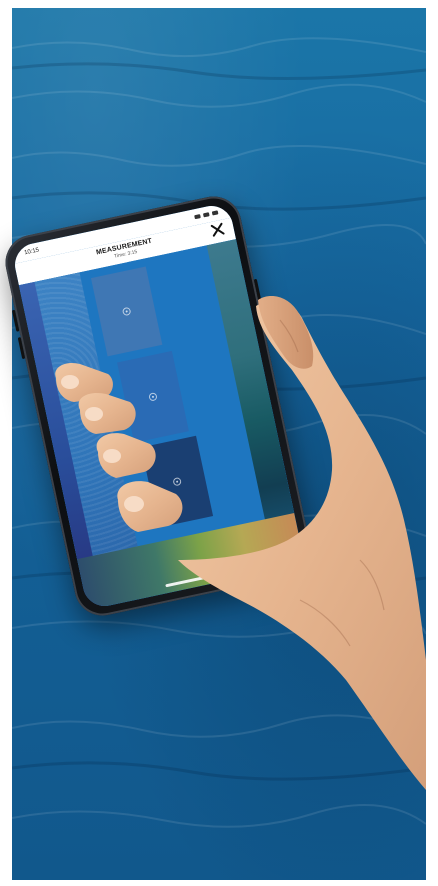 The height and width of the screenshot is (886, 438). I want to click on status-icons, so click(206, 215).